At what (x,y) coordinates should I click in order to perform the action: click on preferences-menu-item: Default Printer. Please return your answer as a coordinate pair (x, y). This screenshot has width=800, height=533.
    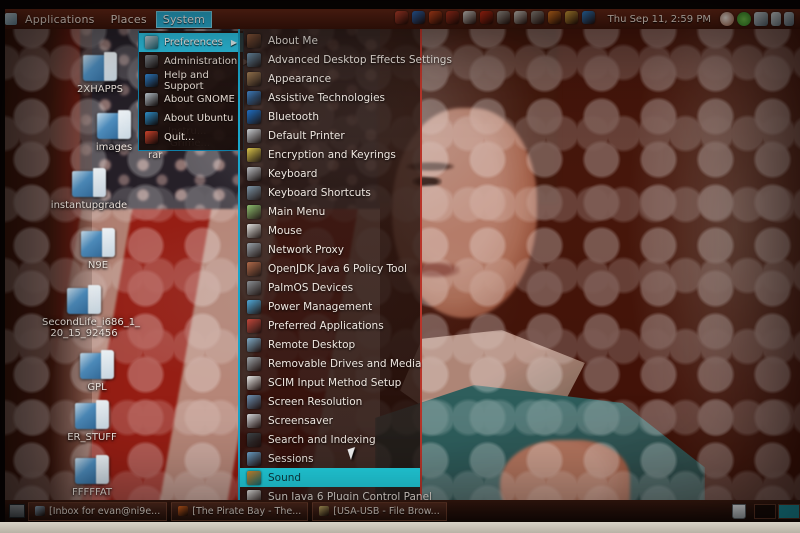
    Looking at the image, I should click on (330, 135).